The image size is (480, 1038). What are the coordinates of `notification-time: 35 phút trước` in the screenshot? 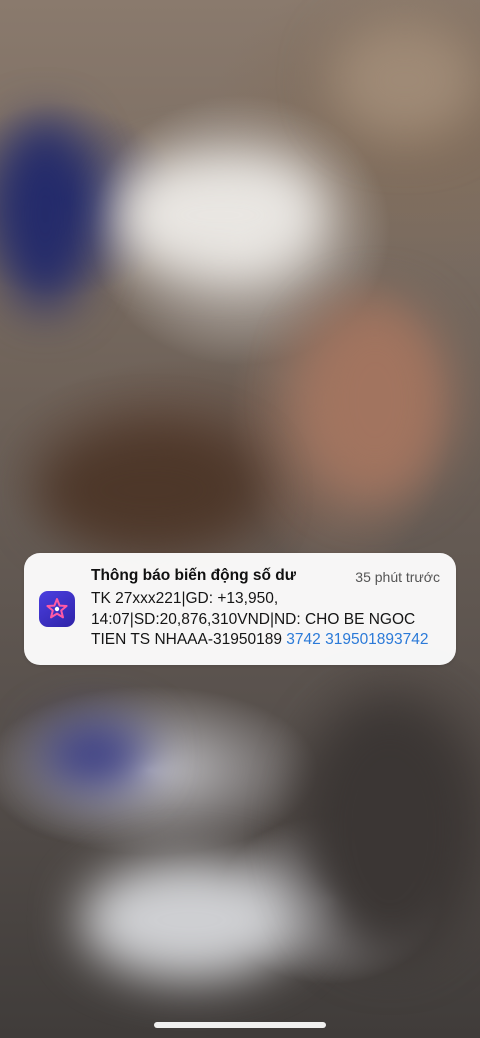 It's located at (397, 577).